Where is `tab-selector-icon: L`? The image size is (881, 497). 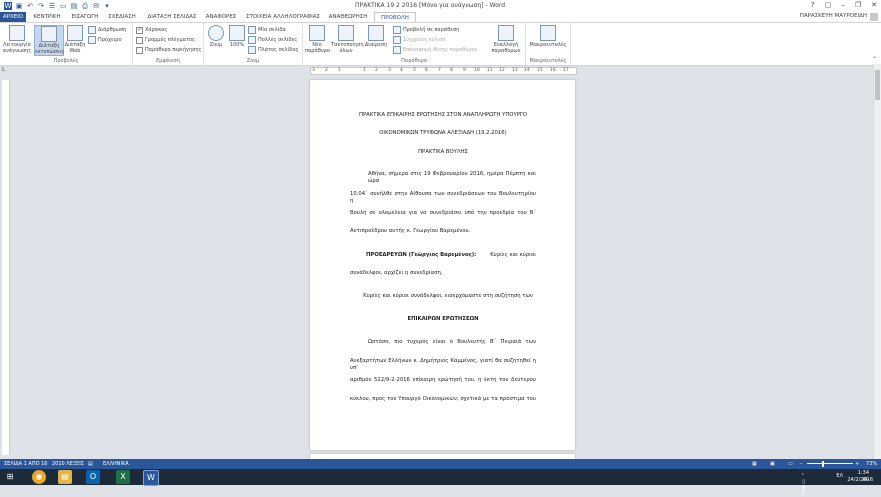 tab-selector-icon: L is located at coordinates (5, 69).